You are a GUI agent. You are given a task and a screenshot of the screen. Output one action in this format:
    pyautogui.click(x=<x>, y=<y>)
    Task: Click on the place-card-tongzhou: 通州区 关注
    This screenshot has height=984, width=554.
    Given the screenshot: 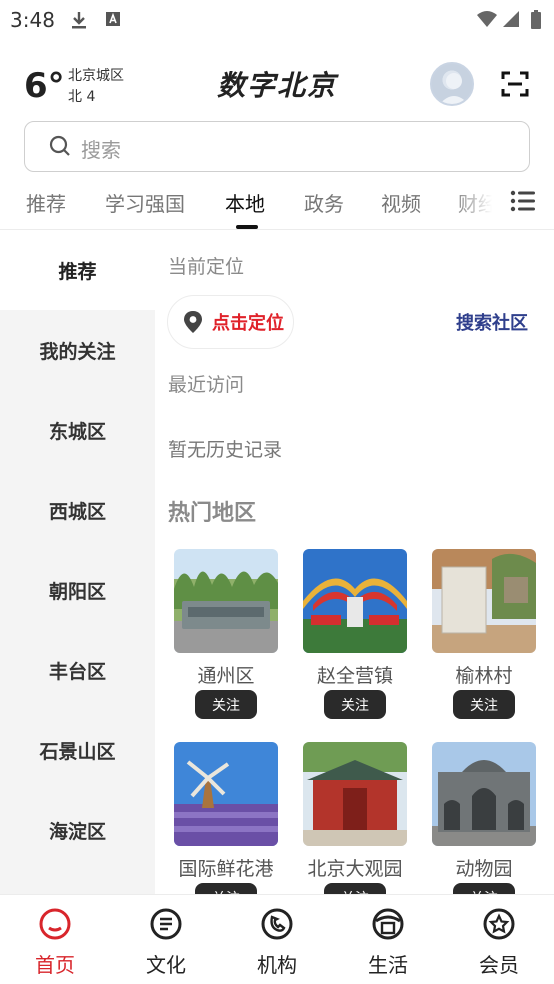 What is the action you would take?
    pyautogui.click(x=226, y=634)
    